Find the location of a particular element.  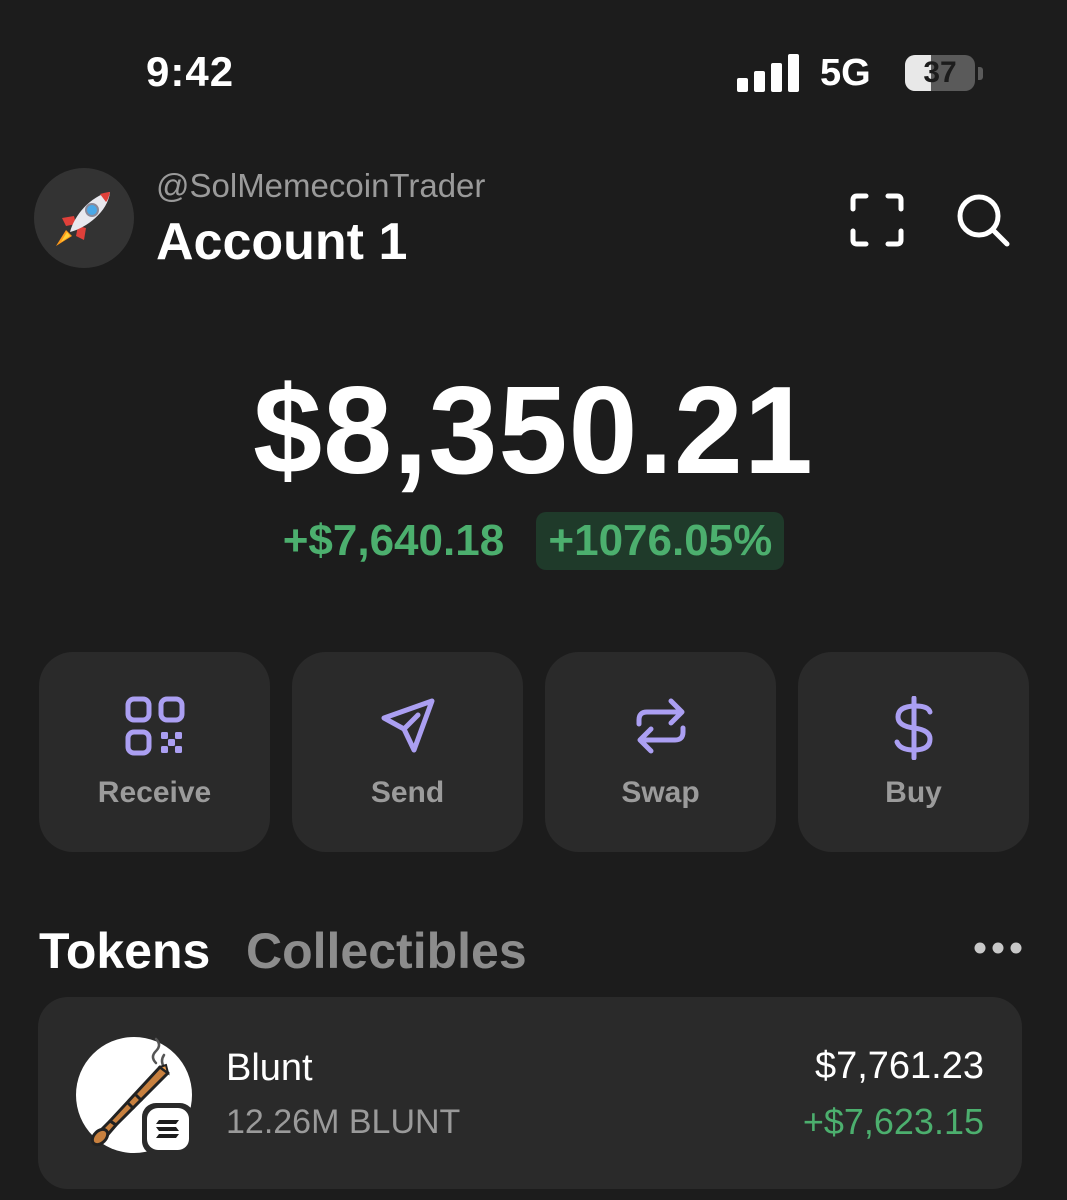

token-row: Blunt 12.26M BLUNT $7,761.23 +$7,623.15 is located at coordinates (530, 1093).